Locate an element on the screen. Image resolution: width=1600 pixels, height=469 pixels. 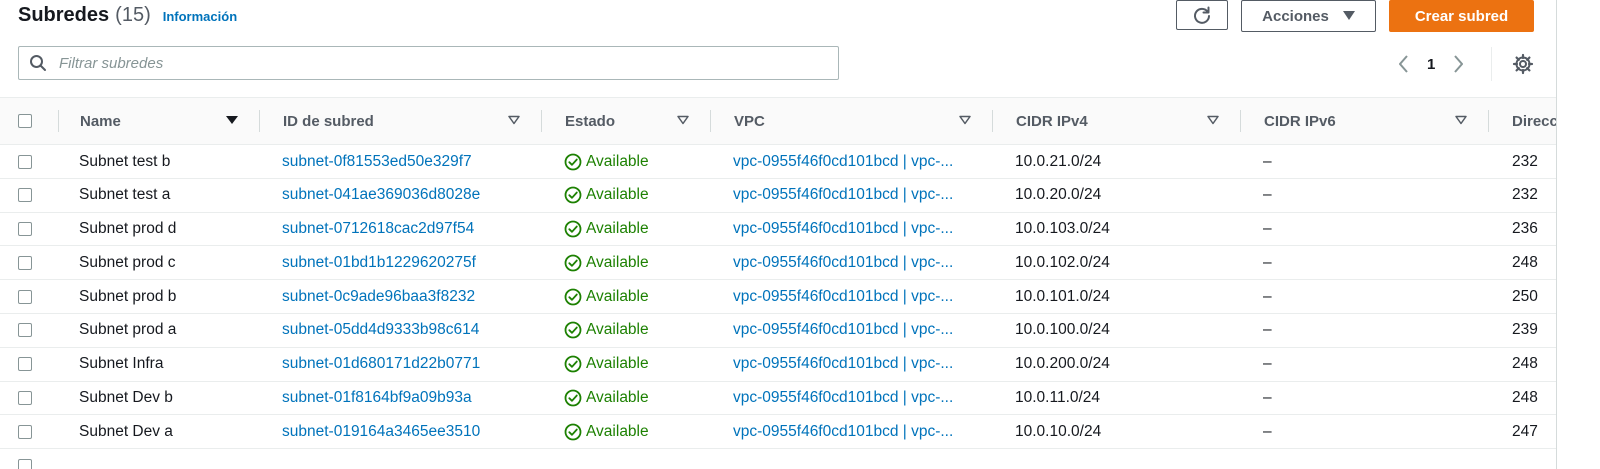
current-page-number: 1 is located at coordinates (1431, 64).